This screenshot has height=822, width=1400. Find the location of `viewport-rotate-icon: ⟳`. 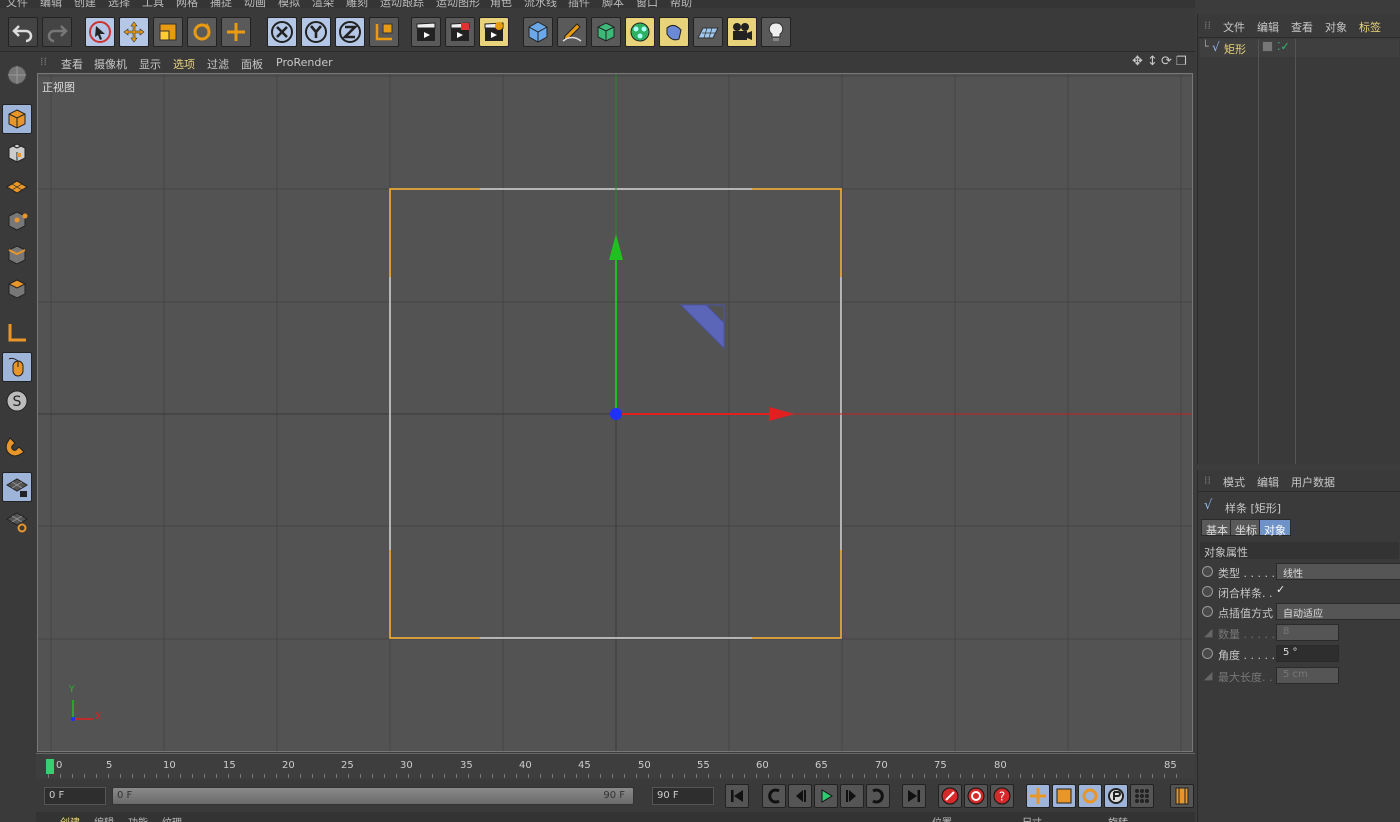

viewport-rotate-icon: ⟳ is located at coordinates (1166, 61).